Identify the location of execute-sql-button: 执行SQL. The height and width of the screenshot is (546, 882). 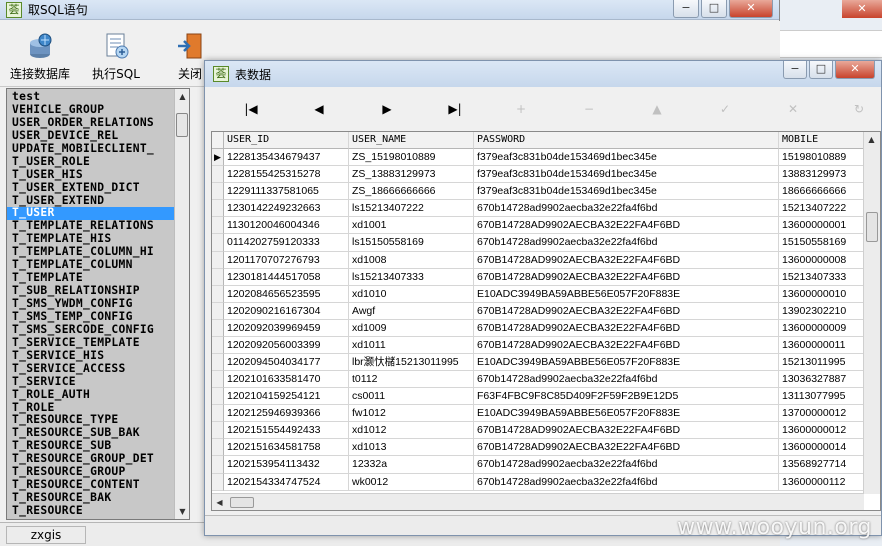
(116, 56).